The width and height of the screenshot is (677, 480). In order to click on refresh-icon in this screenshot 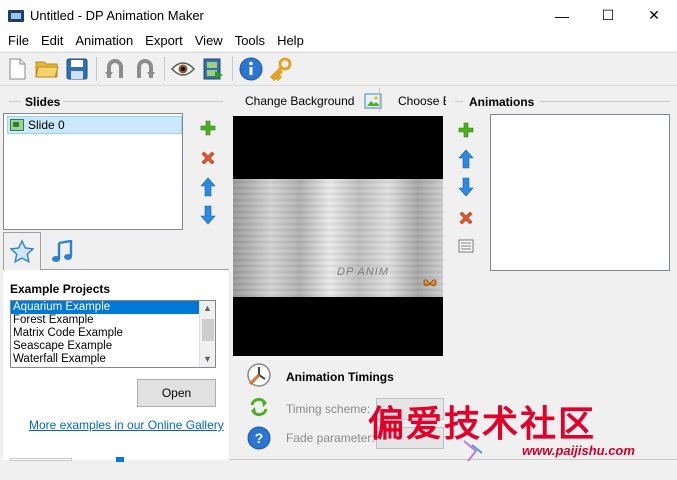, I will do `click(259, 407)`.